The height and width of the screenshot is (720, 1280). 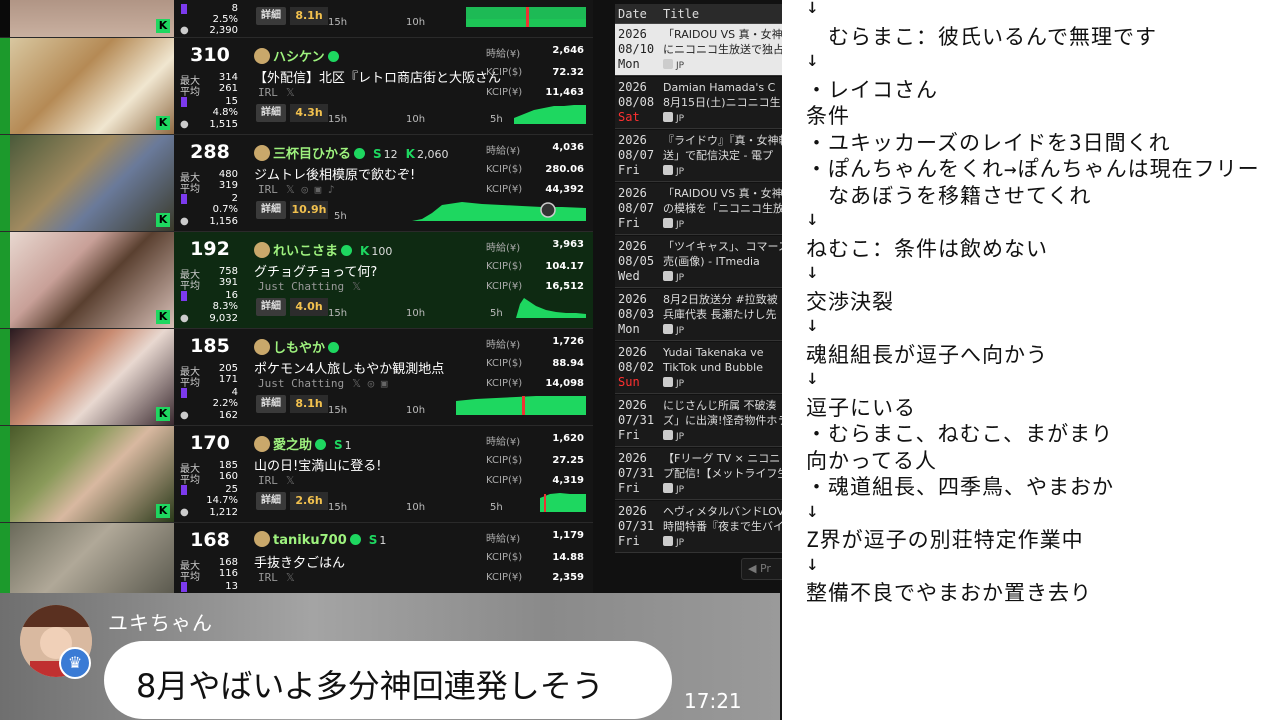 What do you see at coordinates (310, 189) in the screenshot?
I see `social-icons: 𝕏 ◎ ▣ ♪` at bounding box center [310, 189].